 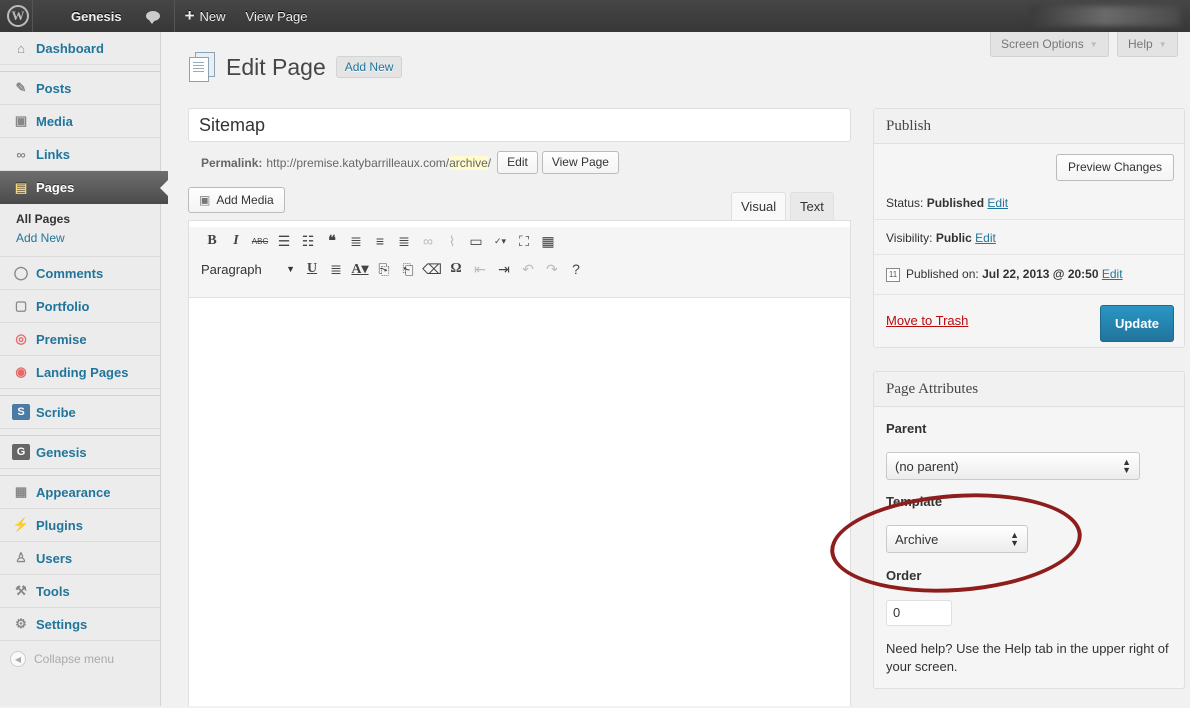 What do you see at coordinates (61, 452) in the screenshot?
I see `sidebar-item-label: Genesis` at bounding box center [61, 452].